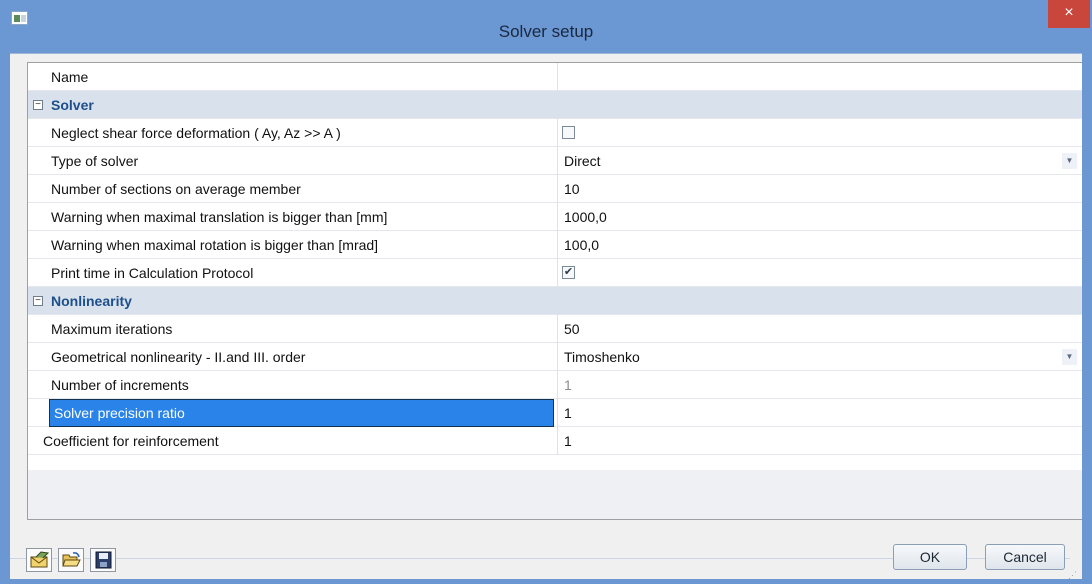 This screenshot has height=584, width=1092. Describe the element at coordinates (568, 272) in the screenshot. I see `print-time-checkbox: ✔` at that location.